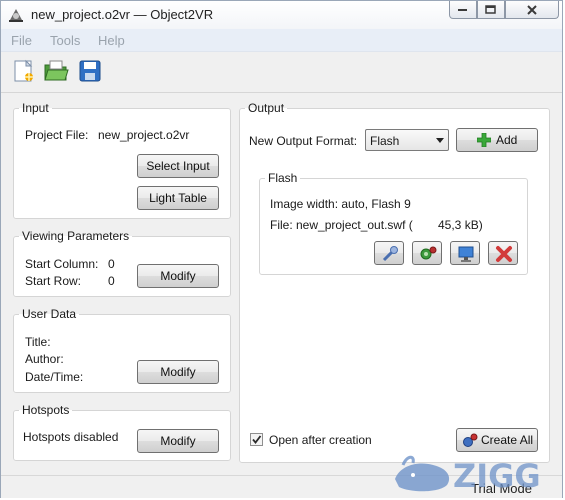 The width and height of the screenshot is (565, 500). Describe the element at coordinates (76, 236) in the screenshot. I see `viewing-parameters-legend: Viewing Parameters` at that location.